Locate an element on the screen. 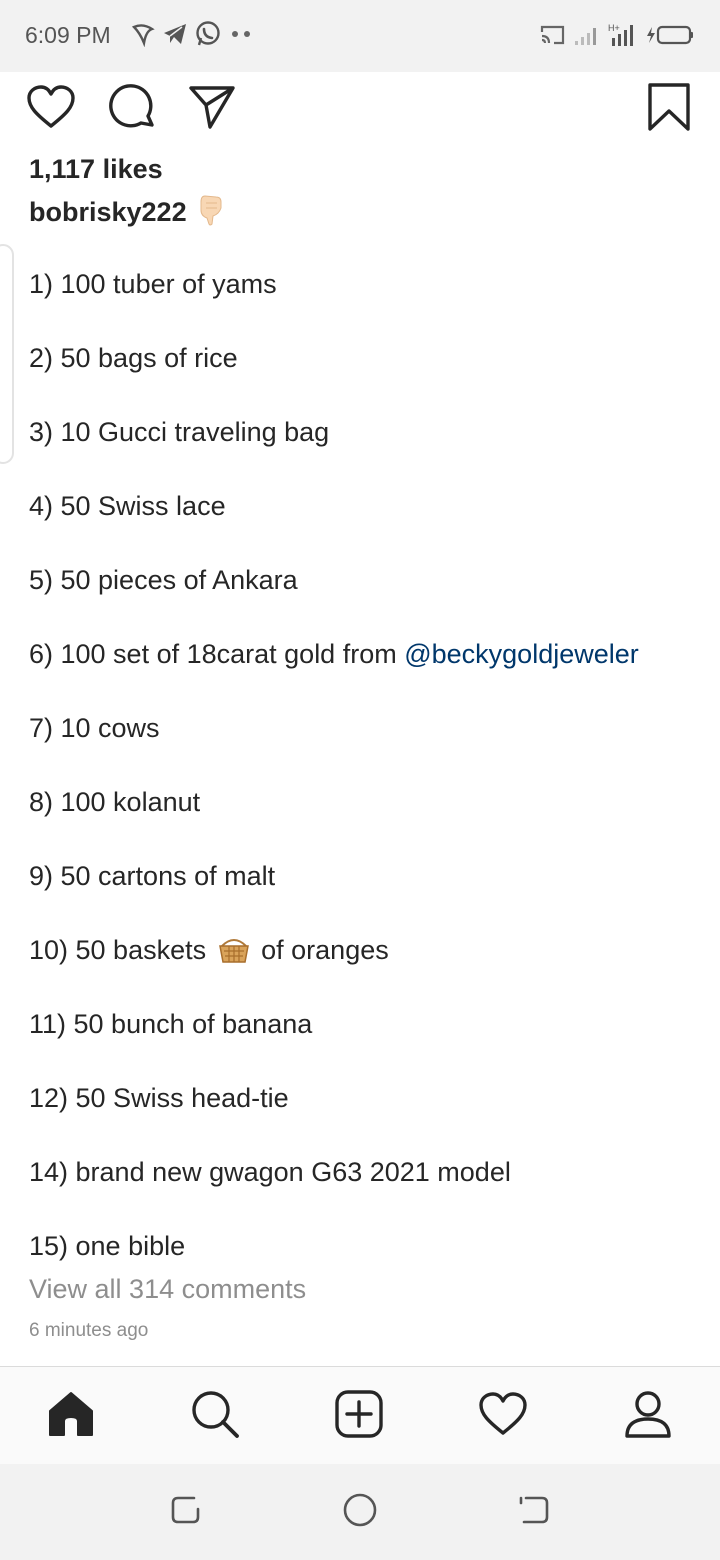 The height and width of the screenshot is (1560, 720). caption-text: 9) 50 cartons of malt is located at coordinates (152, 876).